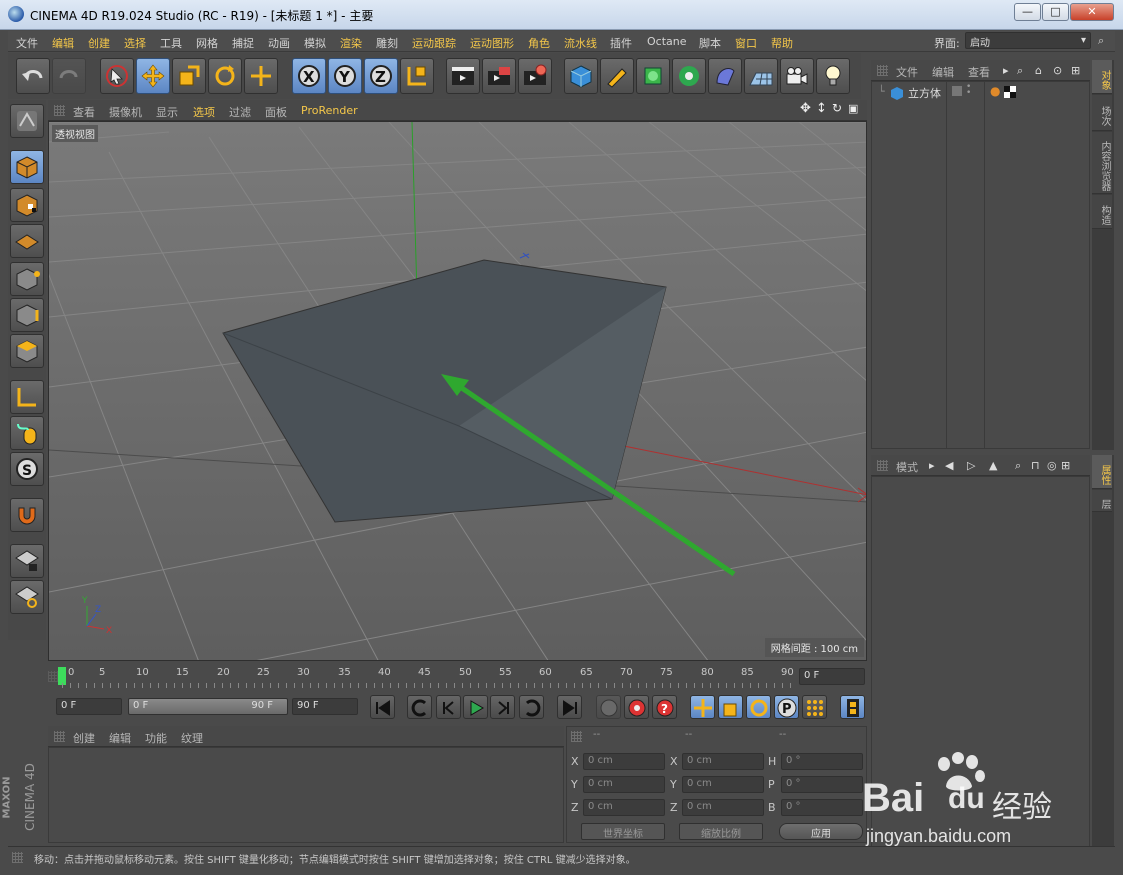  Describe the element at coordinates (832, 676) in the screenshot. I see `current-frame-field: 0 F` at that location.